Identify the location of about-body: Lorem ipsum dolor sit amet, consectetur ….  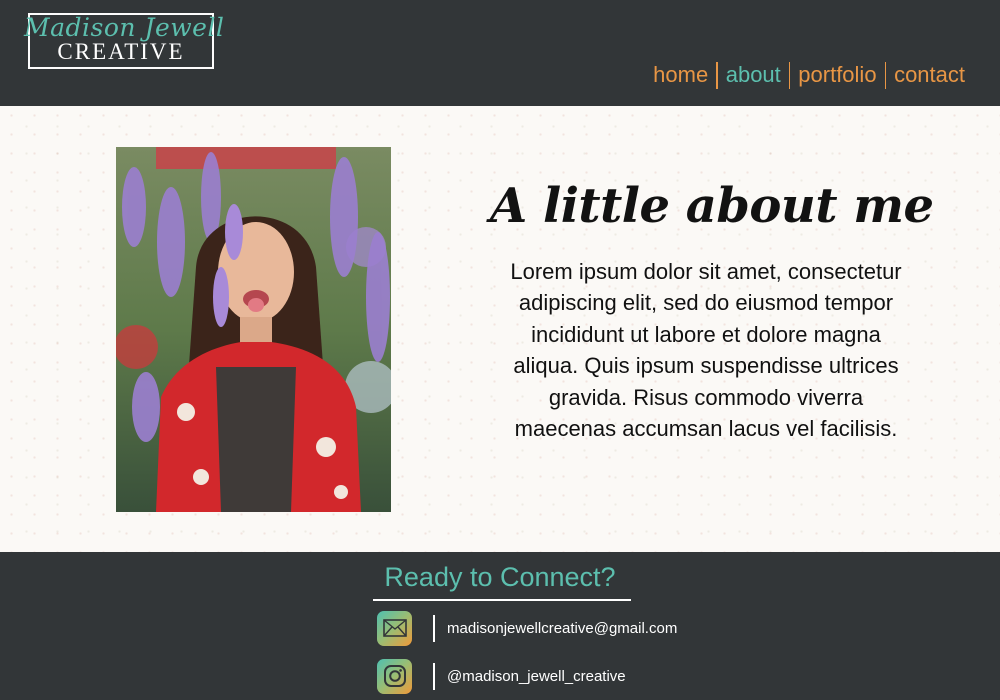
(706, 350).